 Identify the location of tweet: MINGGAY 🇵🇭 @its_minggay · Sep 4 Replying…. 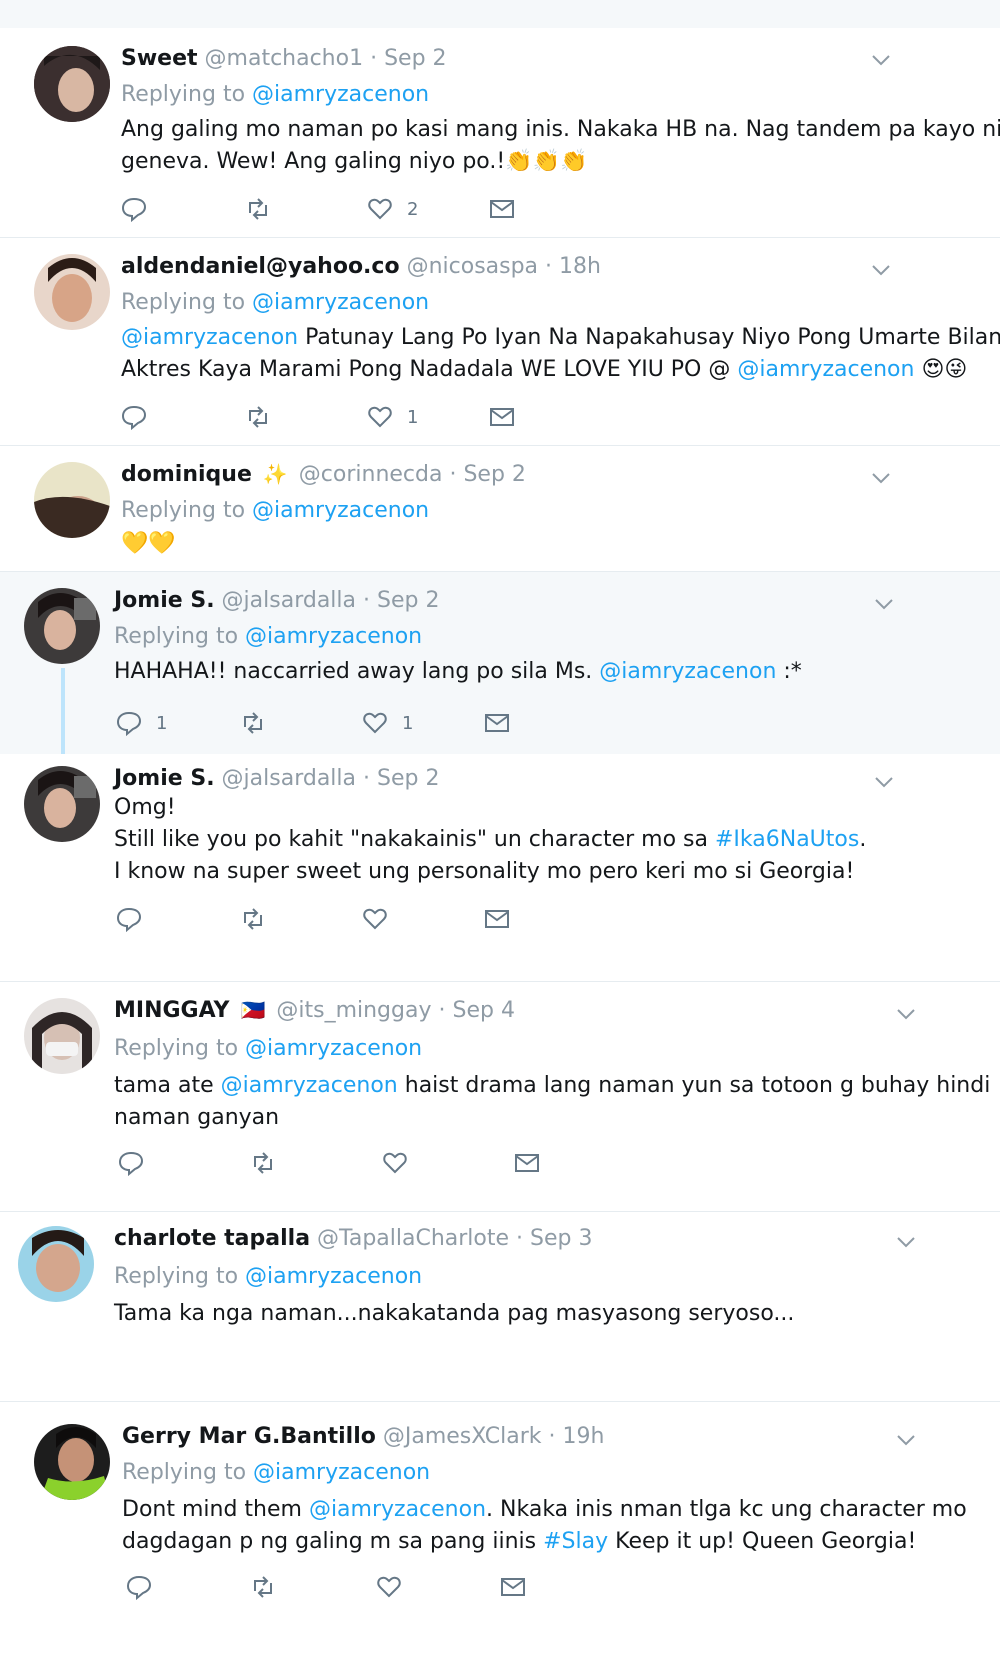
(500, 1097).